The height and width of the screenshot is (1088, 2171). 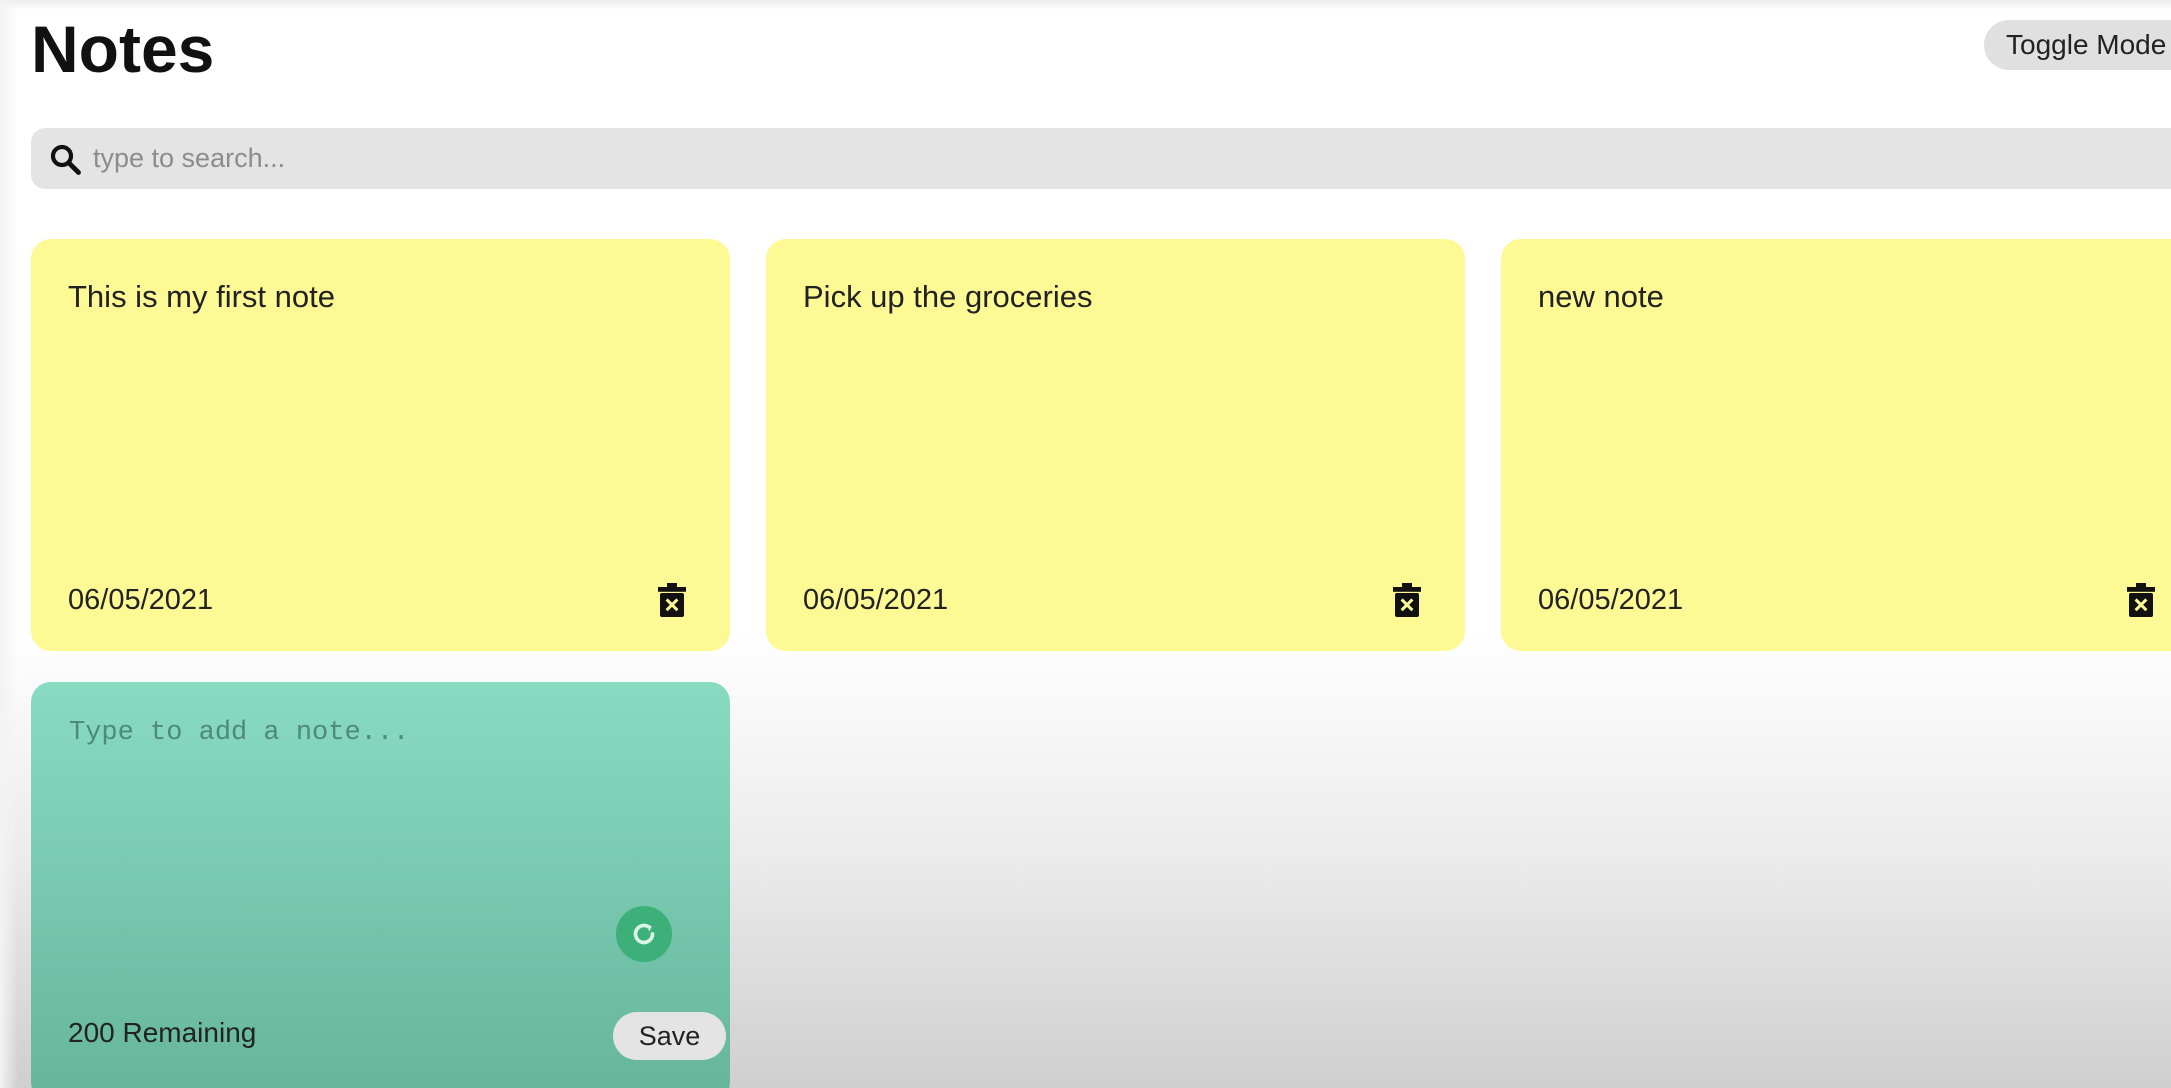 What do you see at coordinates (1836, 445) in the screenshot?
I see `note-card: new note 06/05/2021` at bounding box center [1836, 445].